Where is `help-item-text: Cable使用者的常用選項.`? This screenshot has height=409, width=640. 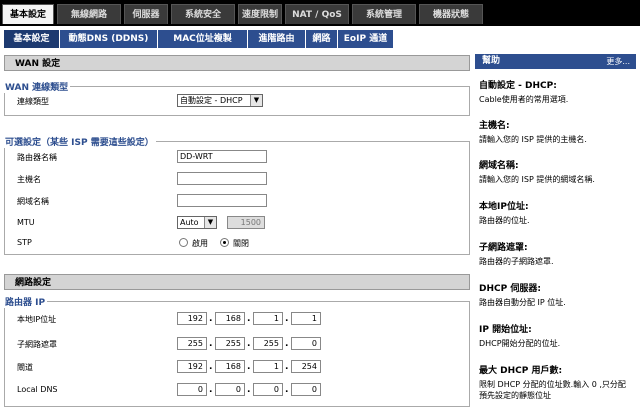 help-item-text: Cable使用者的常用選項. is located at coordinates (524, 99).